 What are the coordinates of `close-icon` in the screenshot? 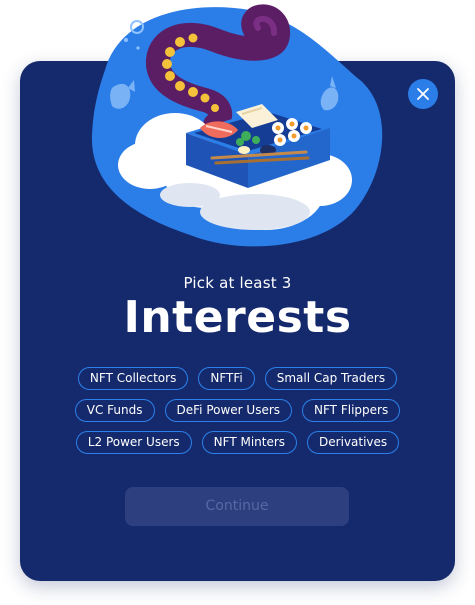 It's located at (423, 94).